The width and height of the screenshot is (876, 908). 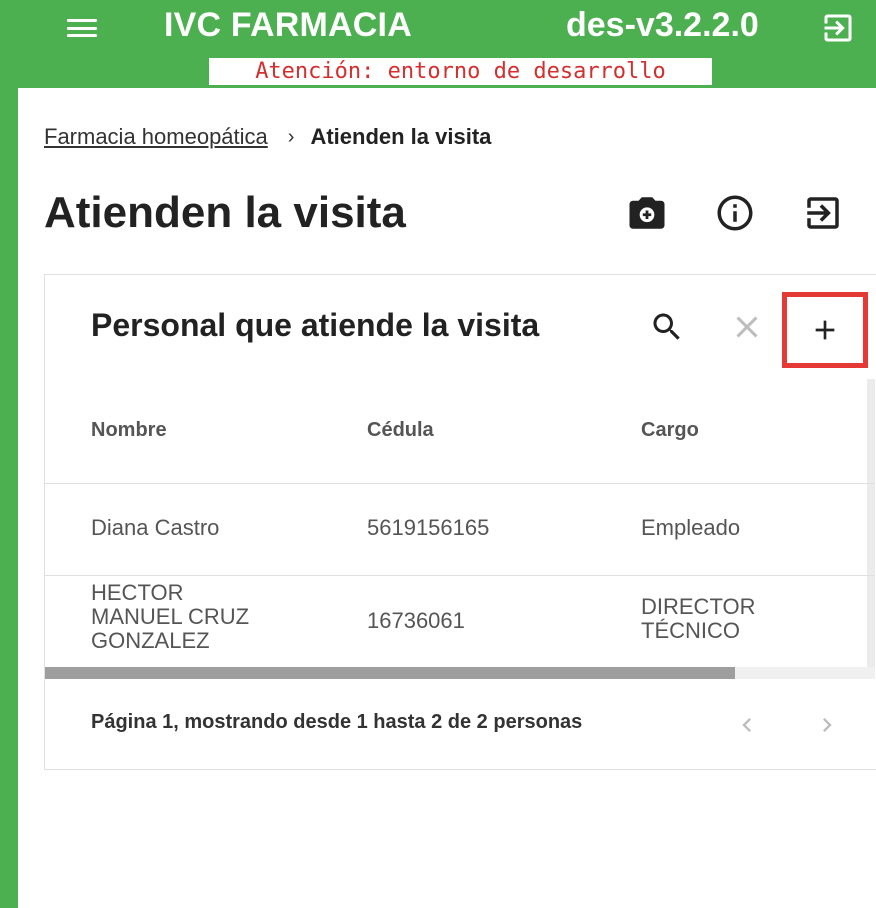 I want to click on column-header-cedula: Cédula, so click(x=400, y=430).